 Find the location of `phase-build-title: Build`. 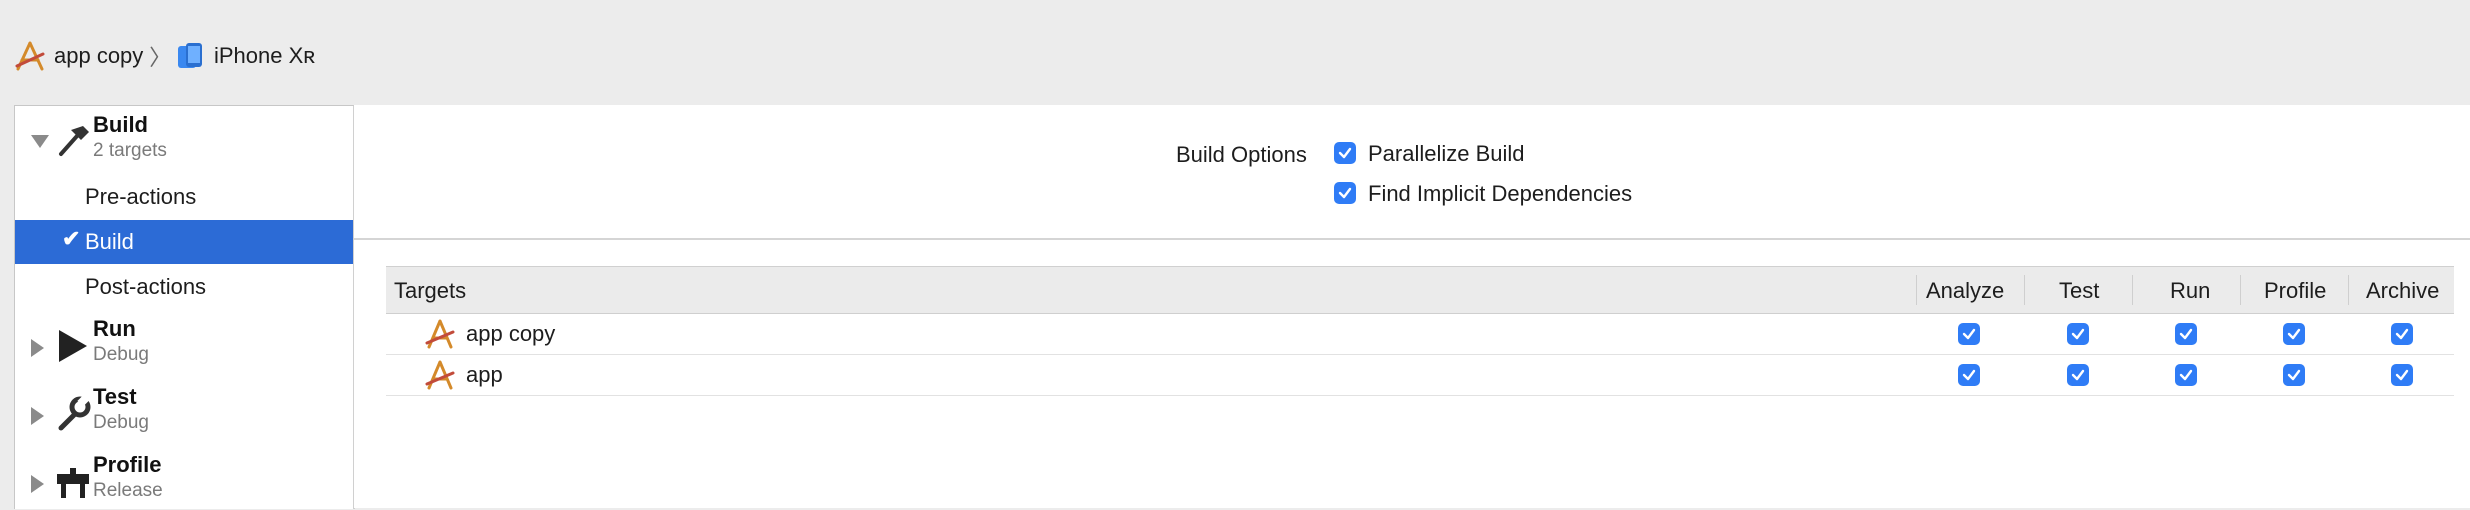

phase-build-title: Build is located at coordinates (120, 124).